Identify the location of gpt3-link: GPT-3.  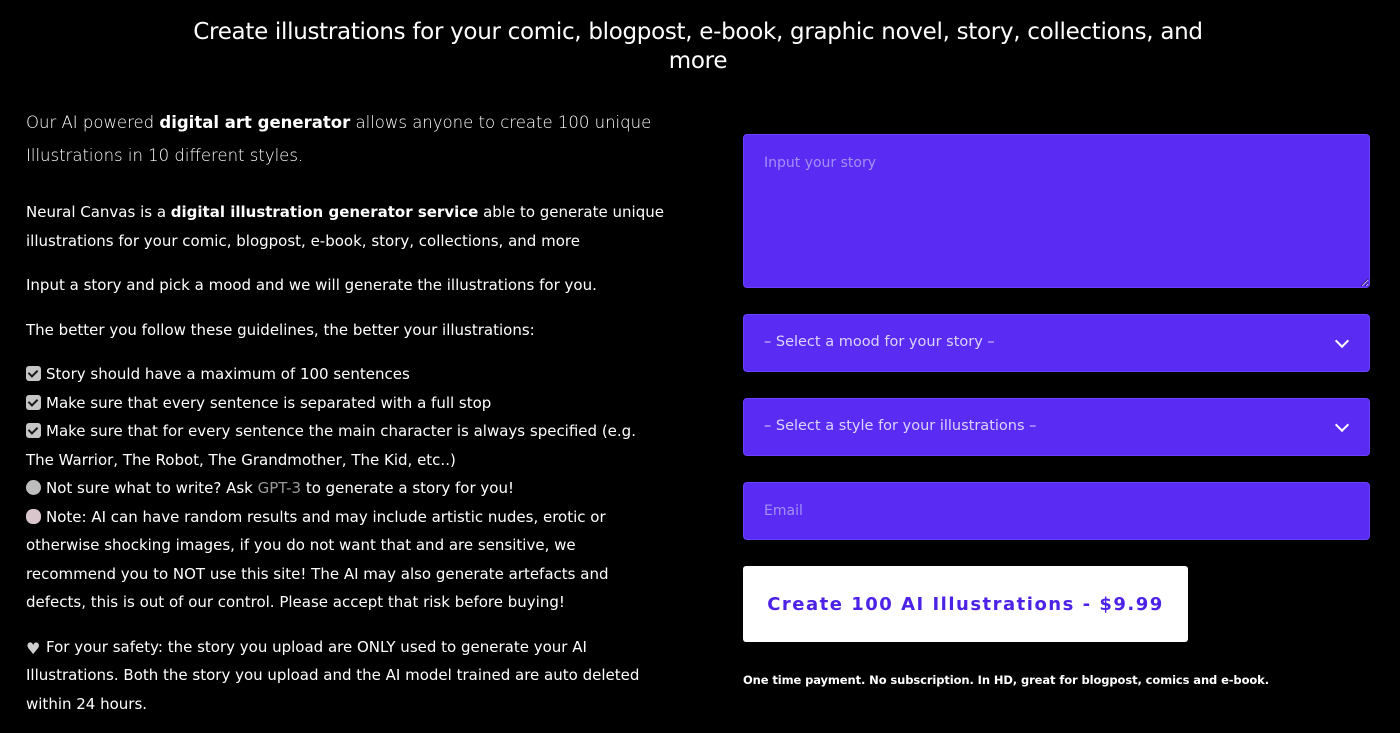
(279, 488).